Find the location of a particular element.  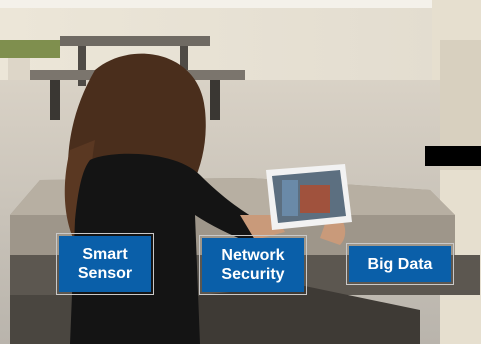

smart-sensor-line2: Sensor is located at coordinates (105, 273).